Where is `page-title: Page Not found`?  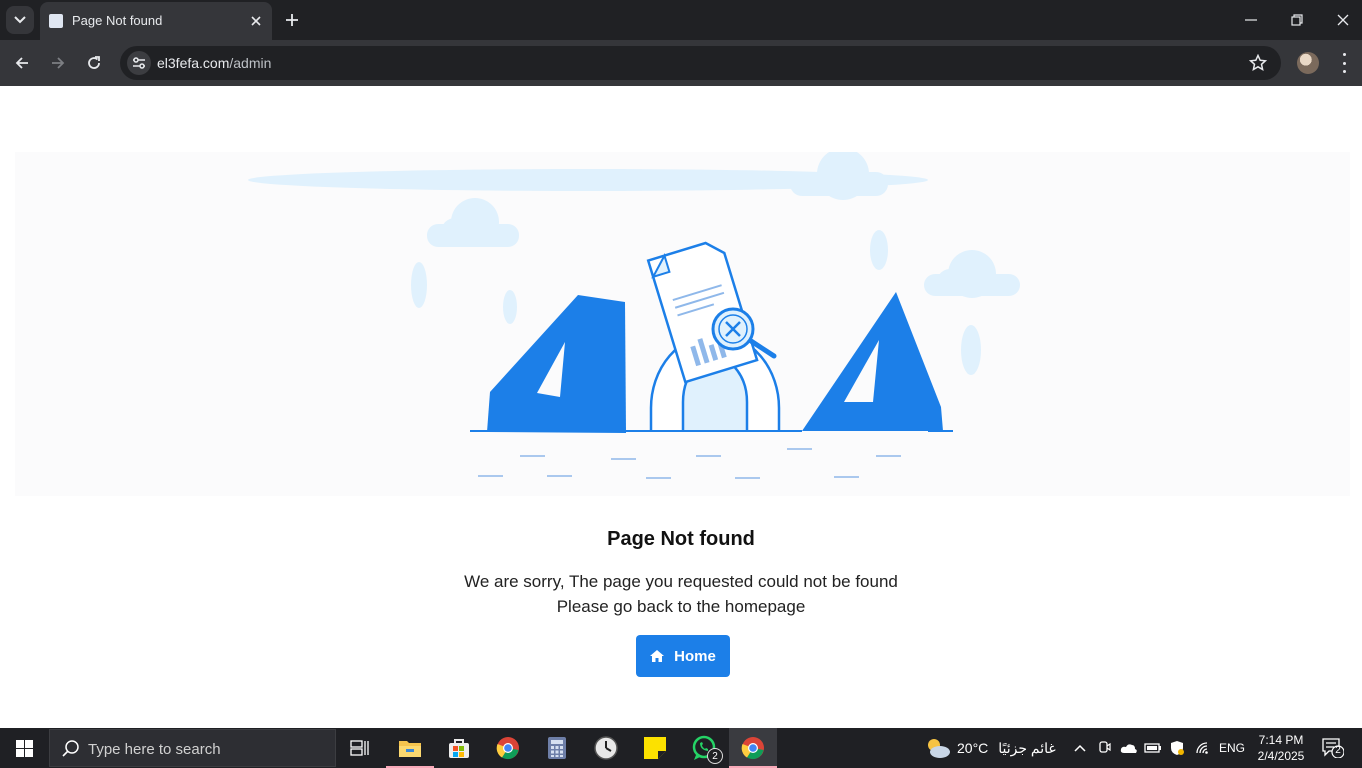
page-title: Page Not found is located at coordinates (681, 539).